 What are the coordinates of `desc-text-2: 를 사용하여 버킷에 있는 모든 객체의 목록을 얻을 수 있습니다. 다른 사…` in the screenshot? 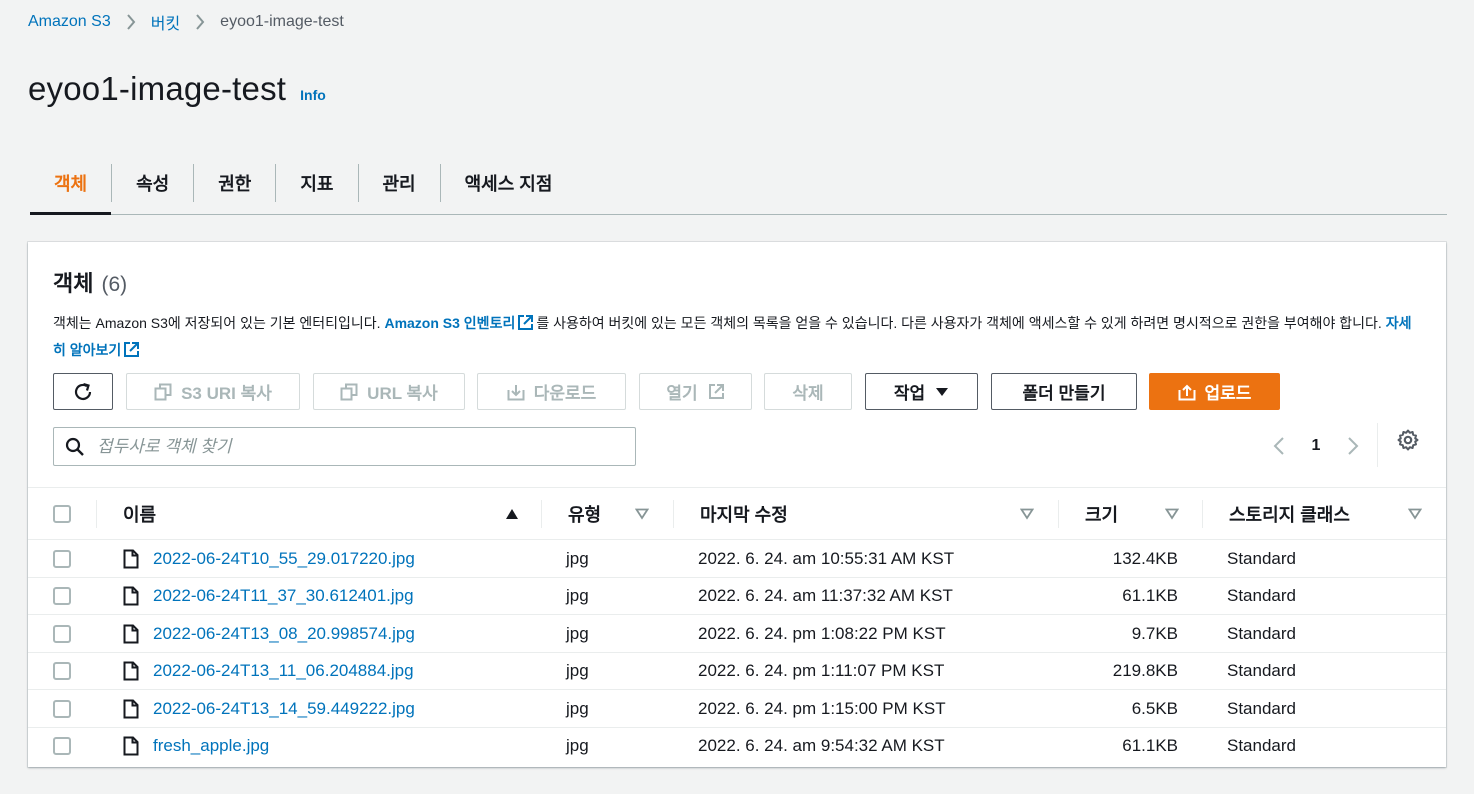 It's located at (961, 323).